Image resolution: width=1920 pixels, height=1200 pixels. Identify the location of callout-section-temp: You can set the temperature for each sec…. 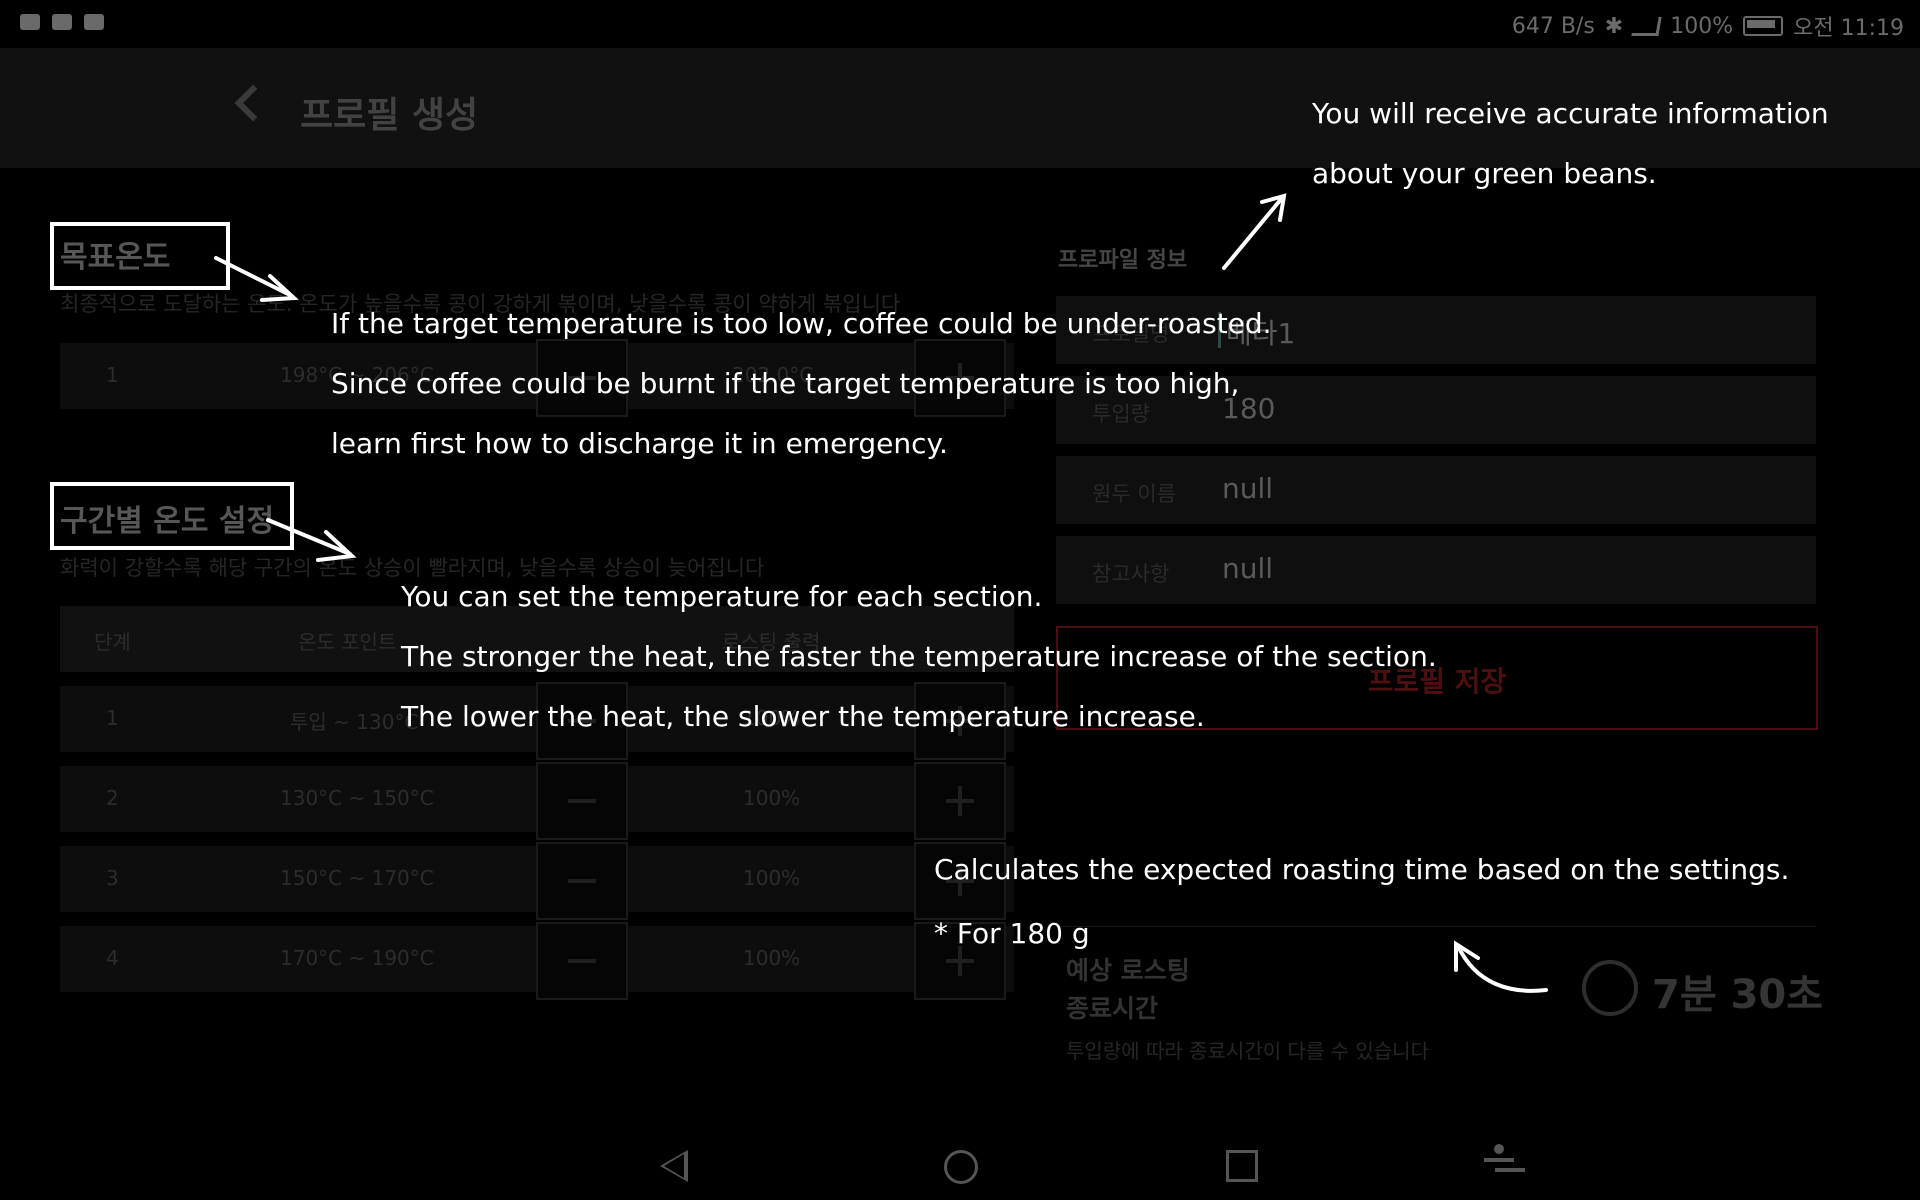
(919, 657).